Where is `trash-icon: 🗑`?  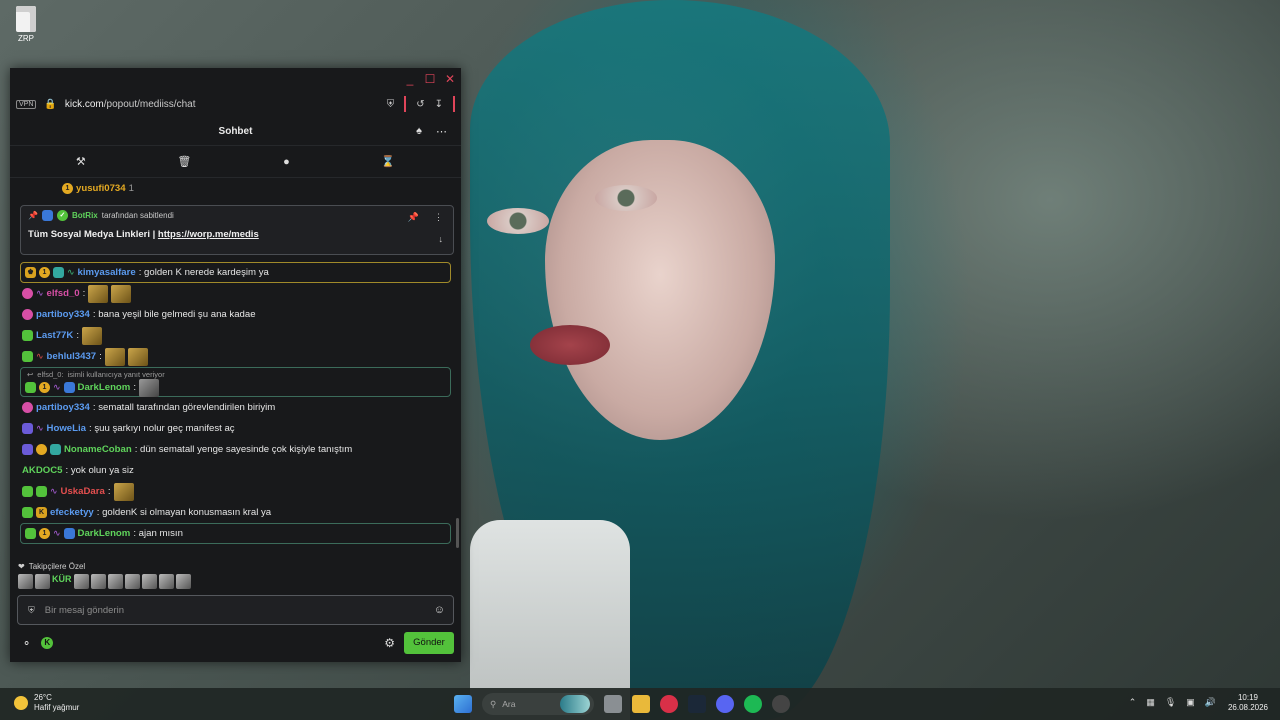 trash-icon: 🗑 is located at coordinates (184, 161).